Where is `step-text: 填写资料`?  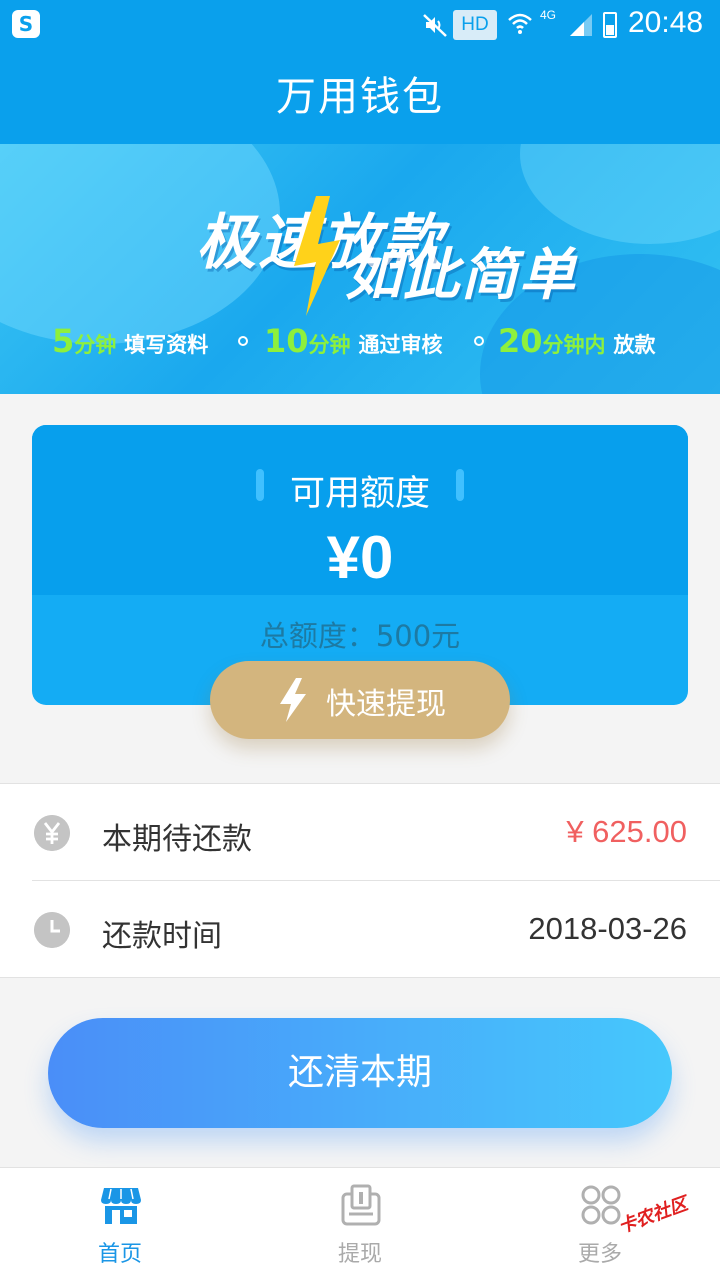
step-text: 填写资料 is located at coordinates (166, 345).